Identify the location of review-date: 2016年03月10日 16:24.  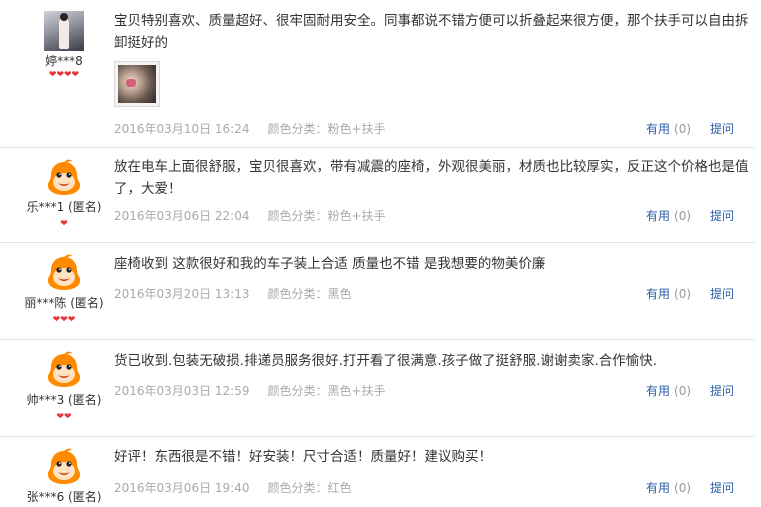
(182, 129).